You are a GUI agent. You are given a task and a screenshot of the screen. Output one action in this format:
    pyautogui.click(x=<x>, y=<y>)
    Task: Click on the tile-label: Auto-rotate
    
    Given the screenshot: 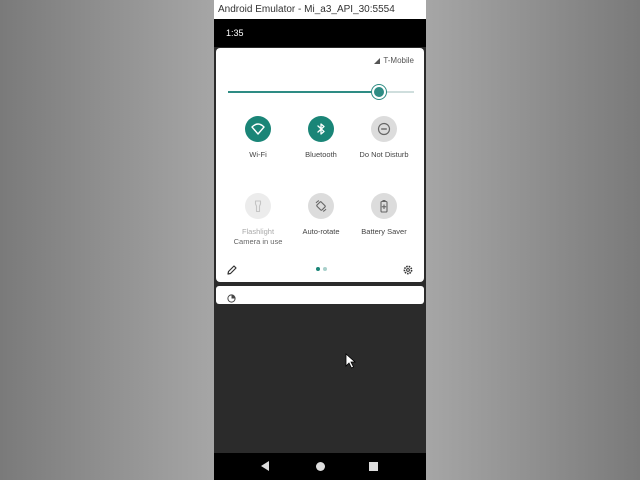 What is the action you would take?
    pyautogui.click(x=321, y=231)
    